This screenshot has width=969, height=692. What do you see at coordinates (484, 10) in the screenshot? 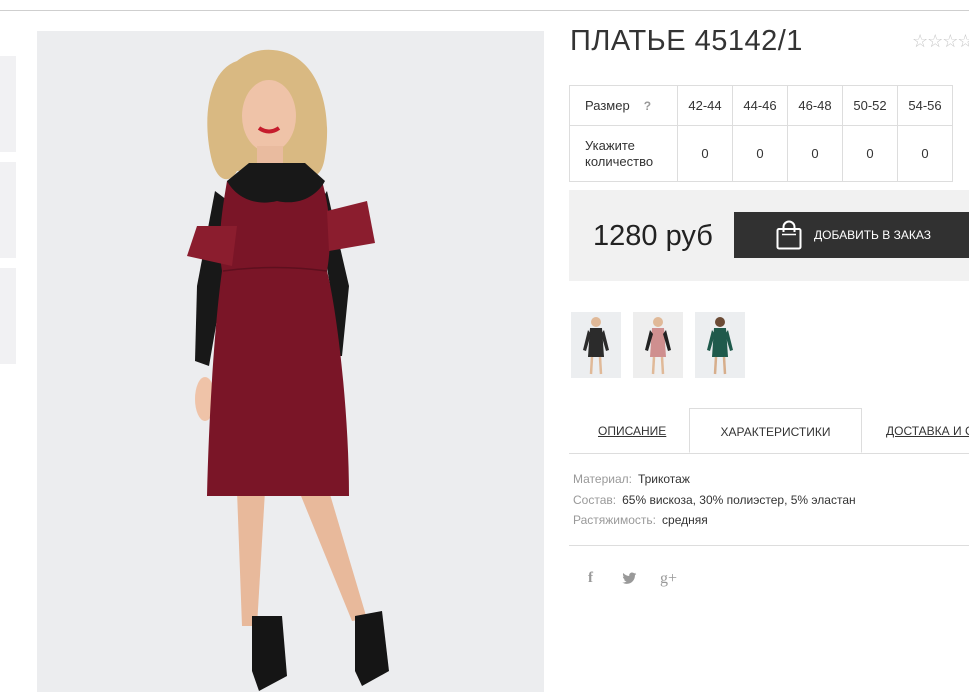
I see `header-divider` at bounding box center [484, 10].